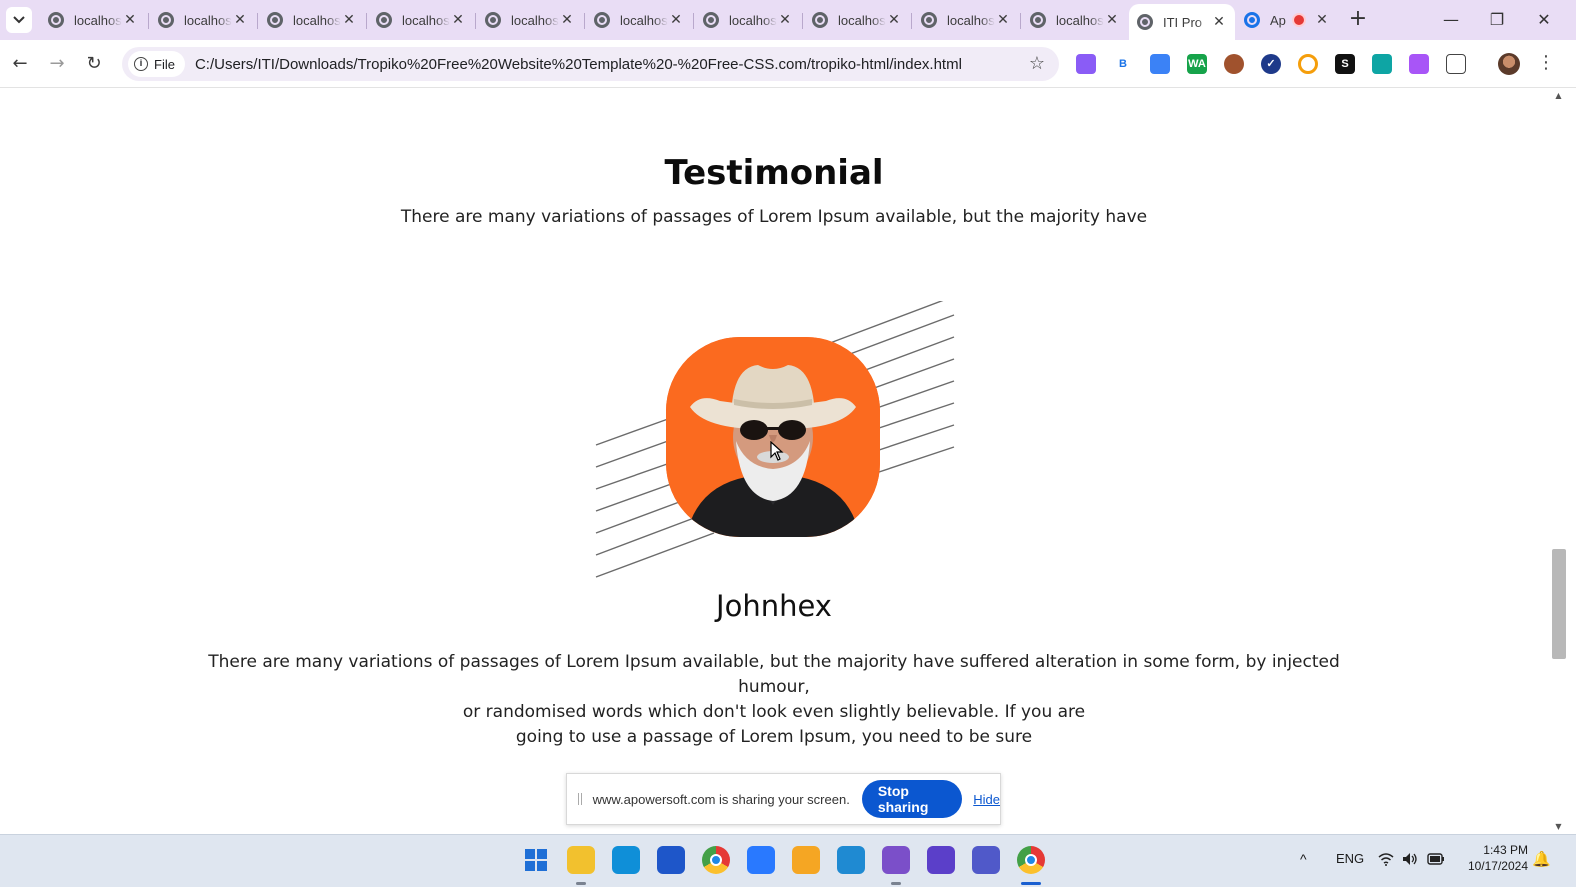  I want to click on tab-10: localhost ✕, so click(1074, 20).